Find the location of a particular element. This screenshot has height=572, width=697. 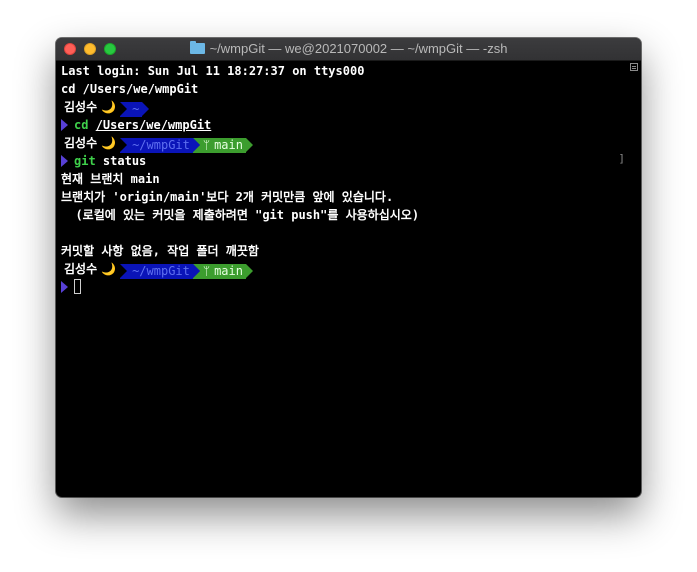

prompt-line-1: 김성수 🌙 ~ is located at coordinates (341, 107).